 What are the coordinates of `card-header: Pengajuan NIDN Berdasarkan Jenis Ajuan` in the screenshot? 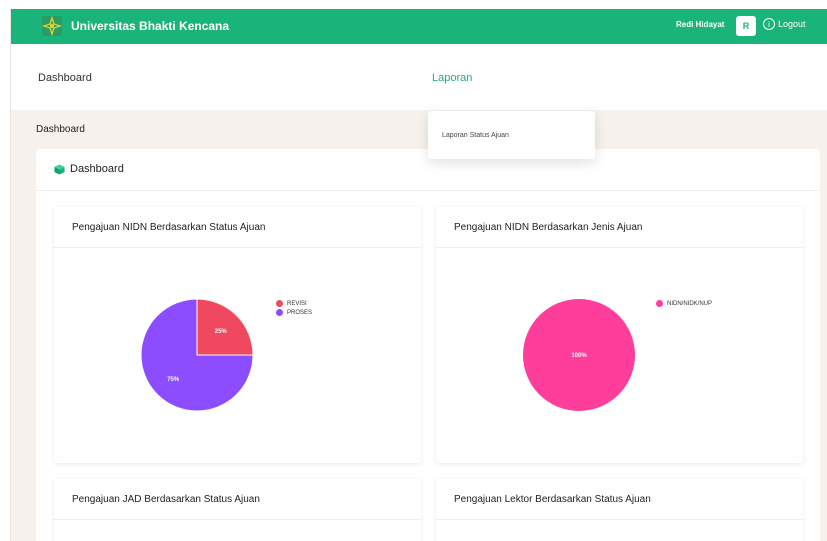 It's located at (619, 227).